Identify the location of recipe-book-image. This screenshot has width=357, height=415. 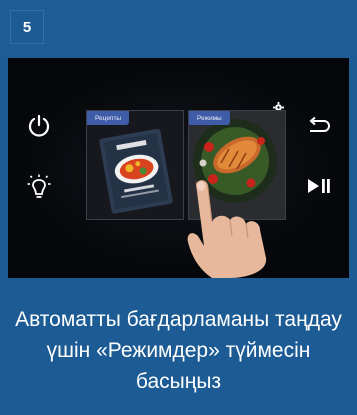
(135, 165).